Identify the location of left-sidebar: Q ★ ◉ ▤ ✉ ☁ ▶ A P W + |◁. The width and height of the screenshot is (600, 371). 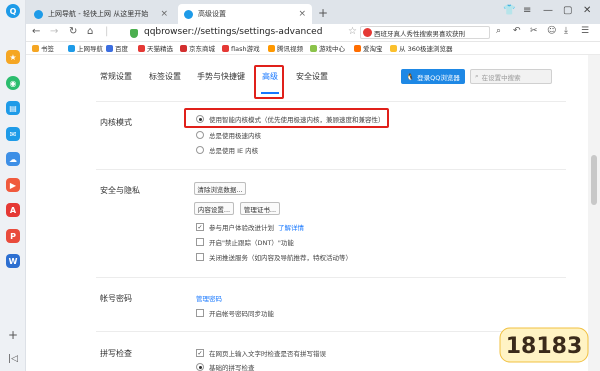
(13, 185).